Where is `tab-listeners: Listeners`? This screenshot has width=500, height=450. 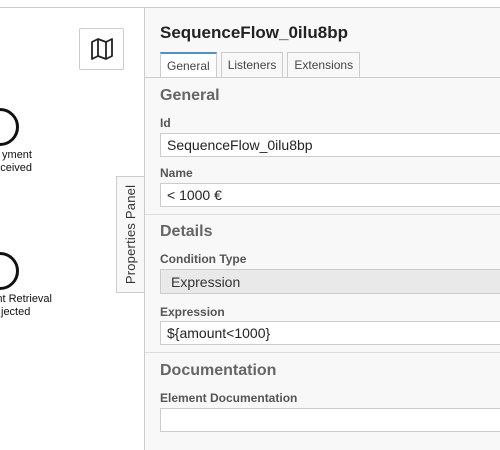
tab-listeners: Listeners is located at coordinates (252, 64).